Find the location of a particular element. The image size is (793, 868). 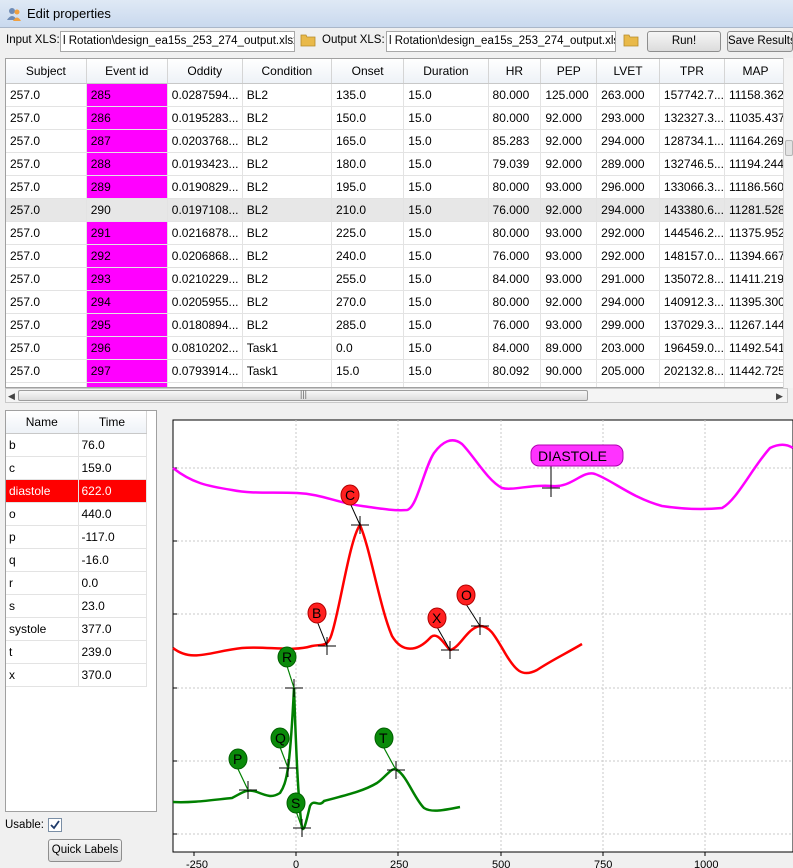

label-row: q -16.0 is located at coordinates (76, 560).